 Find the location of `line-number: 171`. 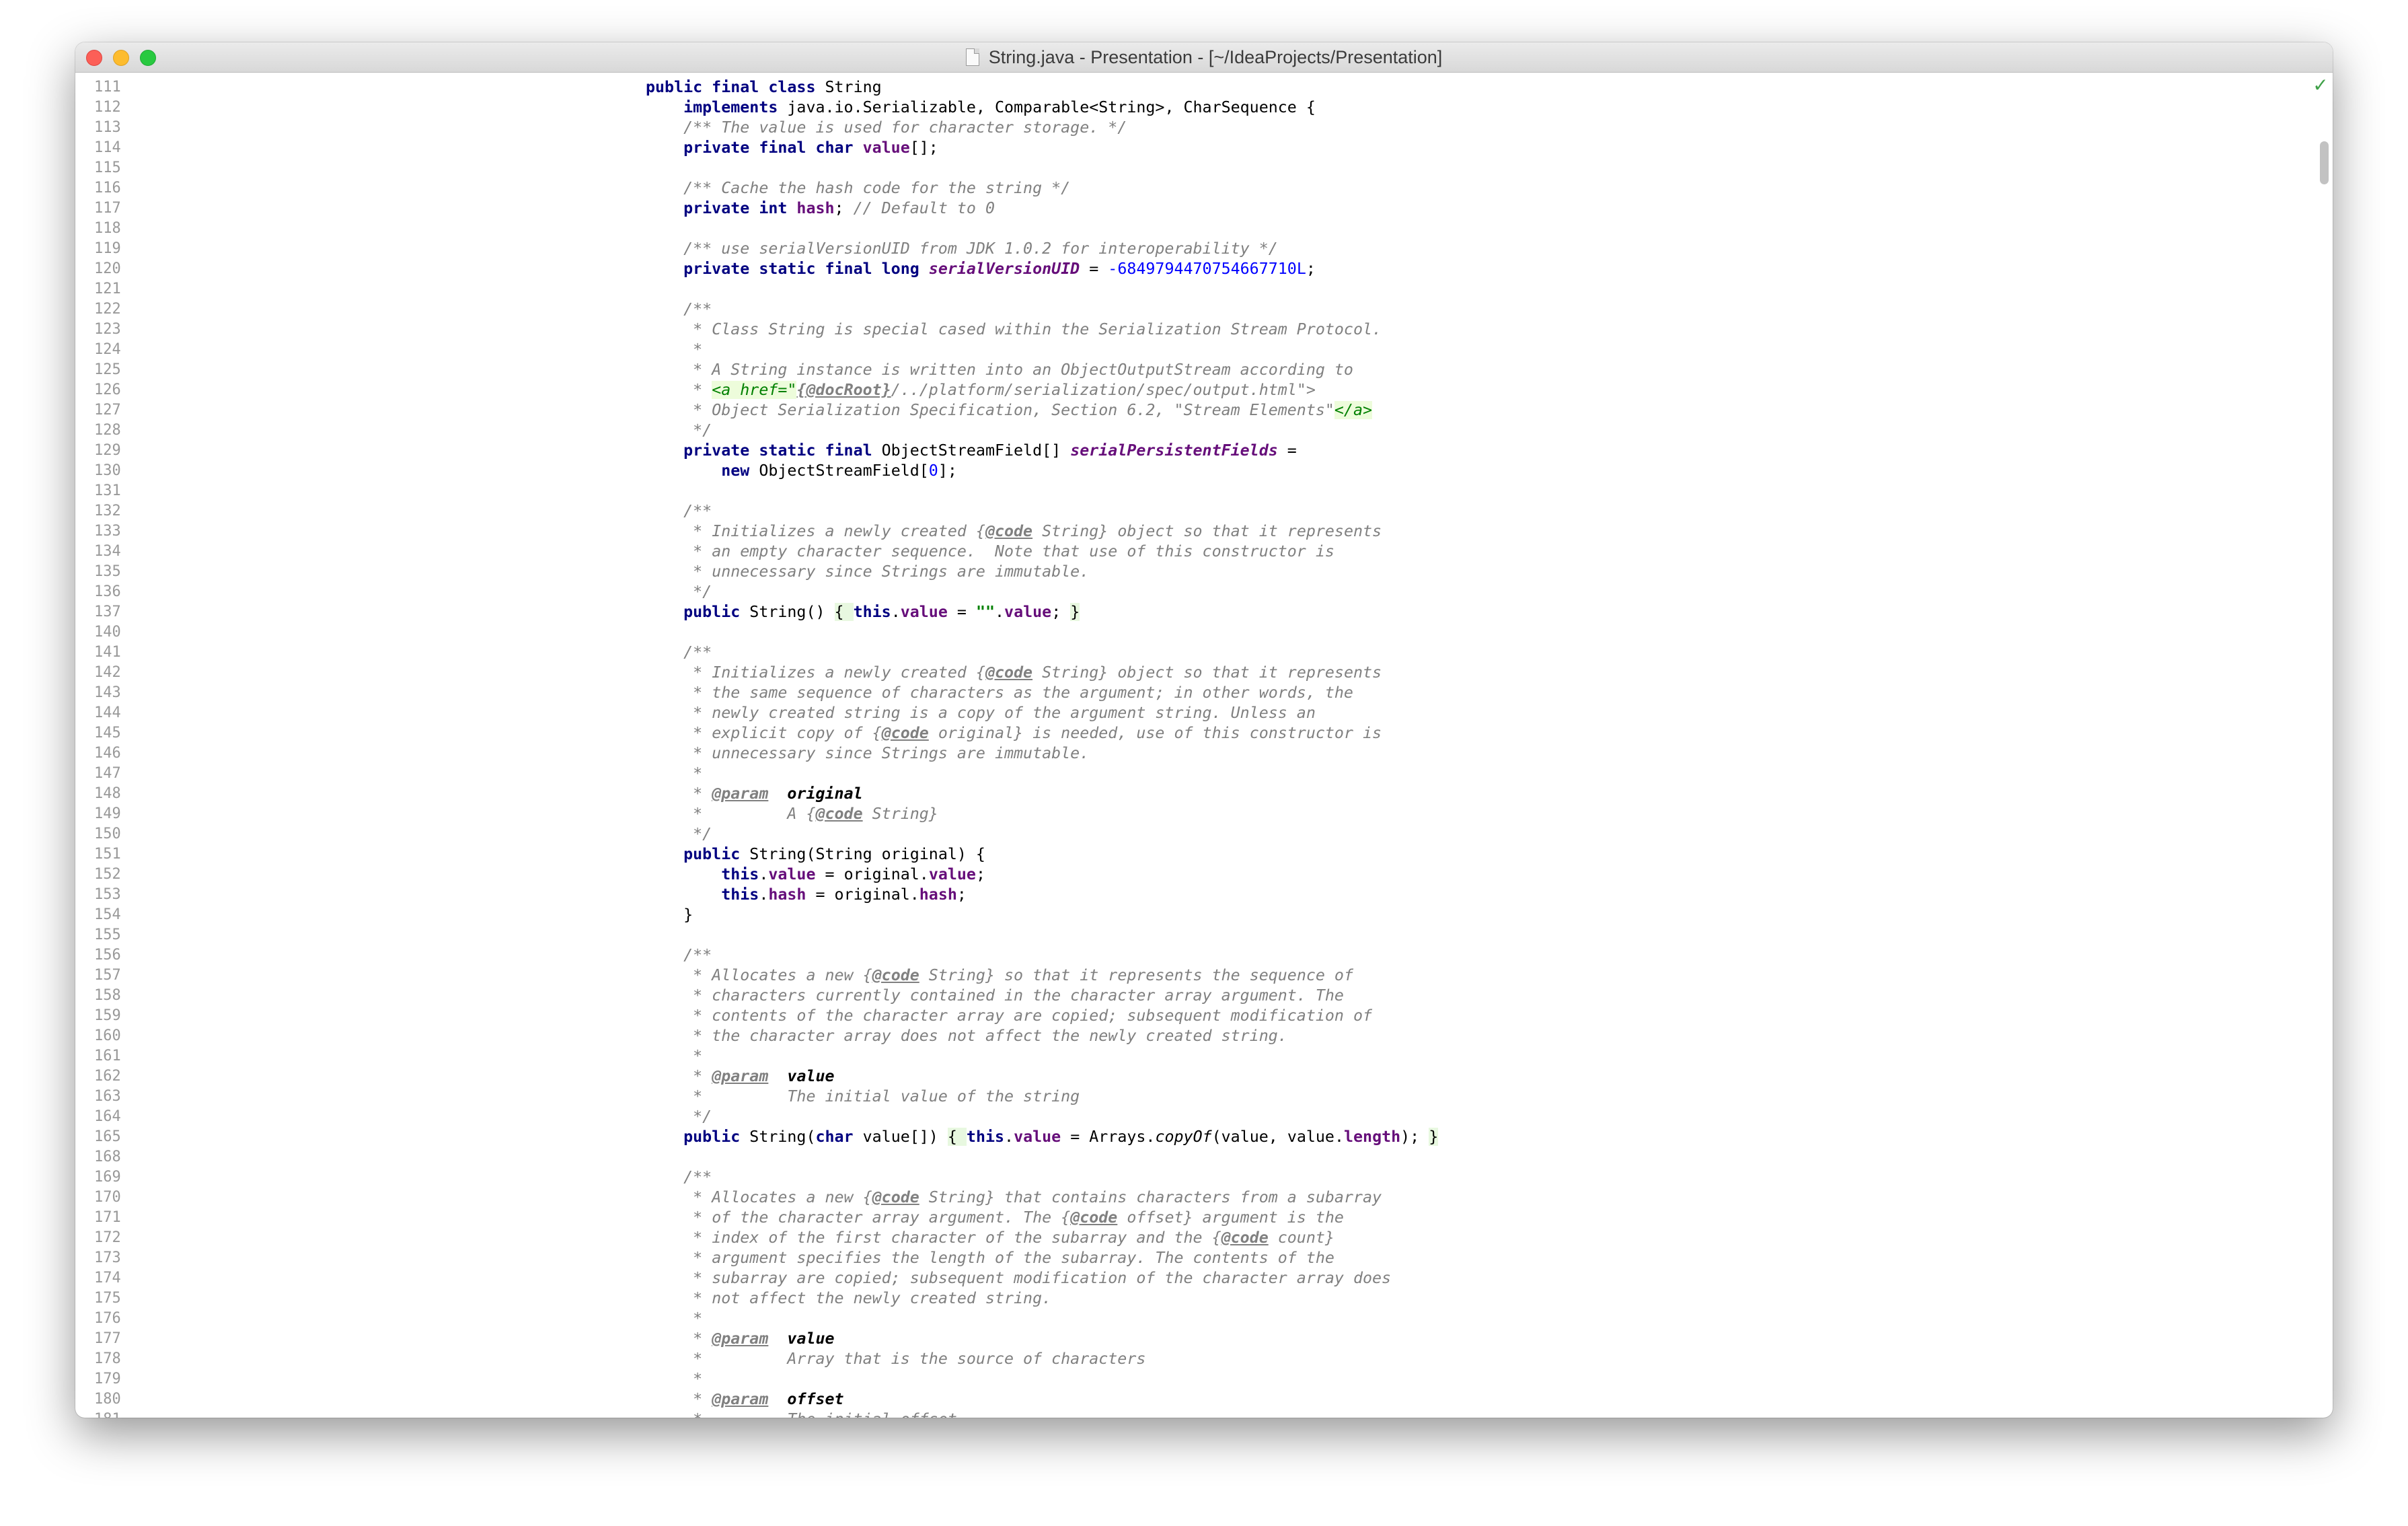

line-number: 171 is located at coordinates (134, 1218).